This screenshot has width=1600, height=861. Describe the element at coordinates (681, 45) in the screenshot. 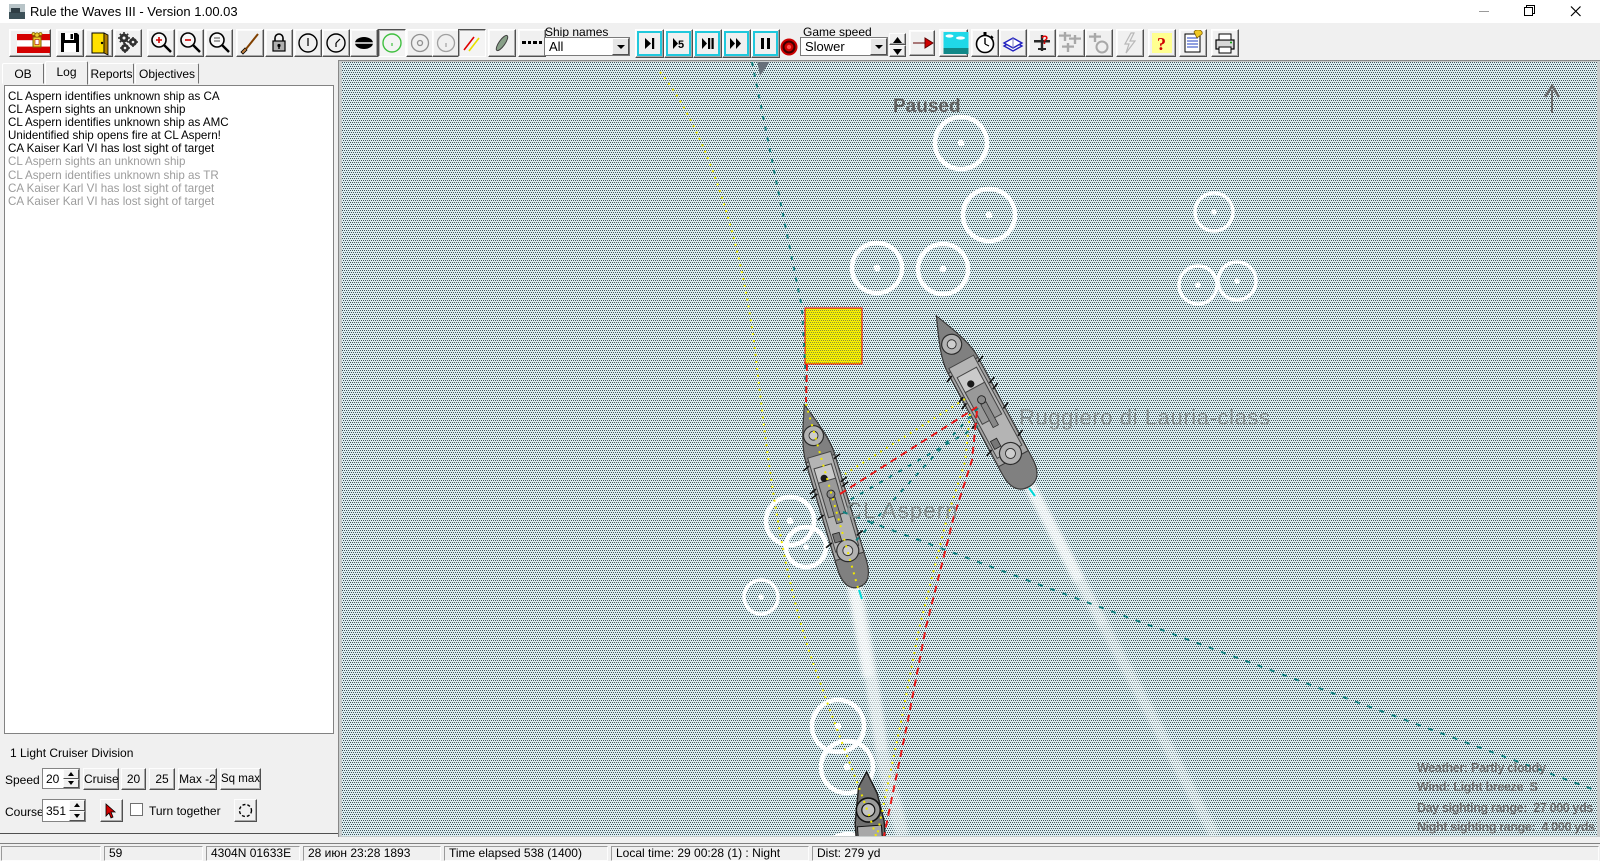

I see `svg-text: 5` at that location.